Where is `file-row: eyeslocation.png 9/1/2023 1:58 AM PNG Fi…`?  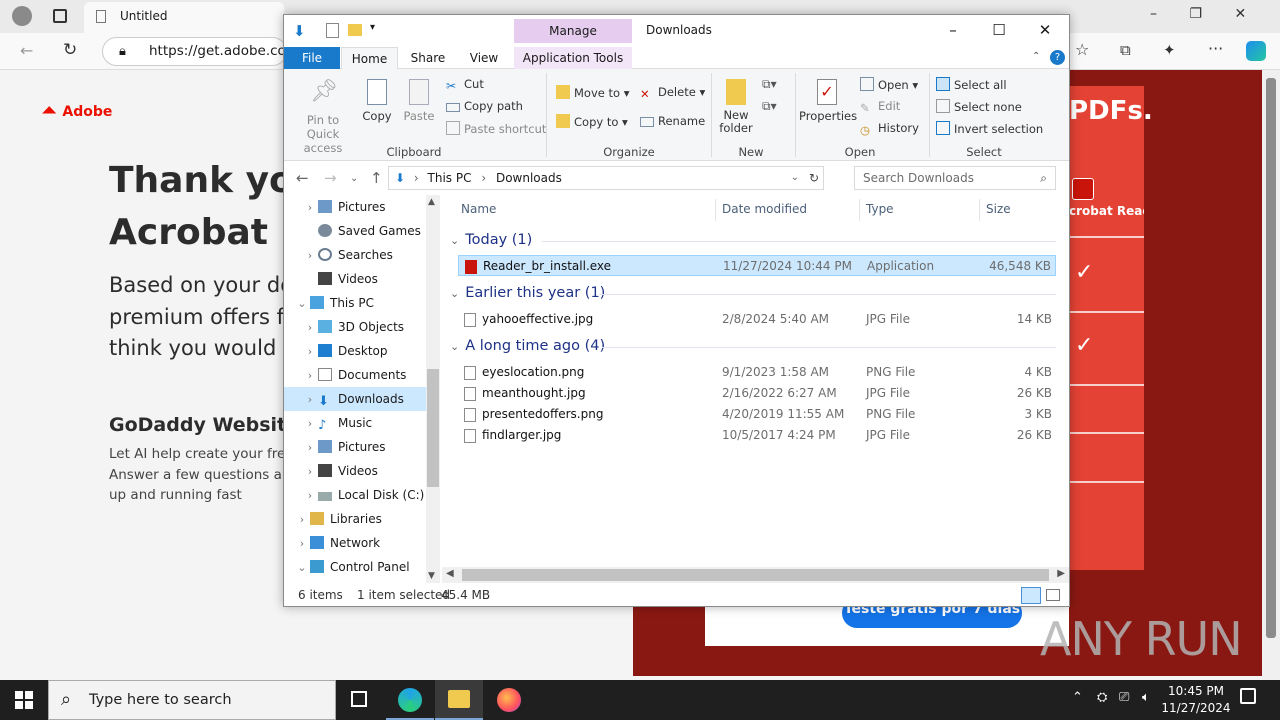 file-row: eyeslocation.png 9/1/2023 1:58 AM PNG Fi… is located at coordinates (757, 372).